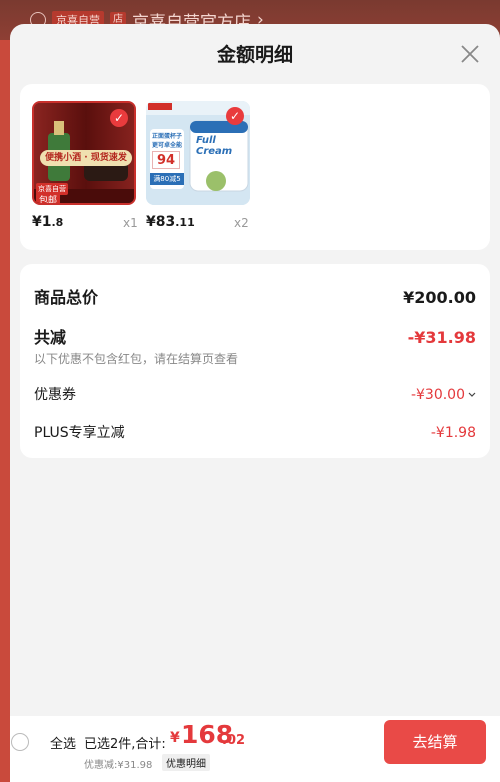  Describe the element at coordinates (439, 297) in the screenshot. I see `total-value: ¥200.00` at that location.